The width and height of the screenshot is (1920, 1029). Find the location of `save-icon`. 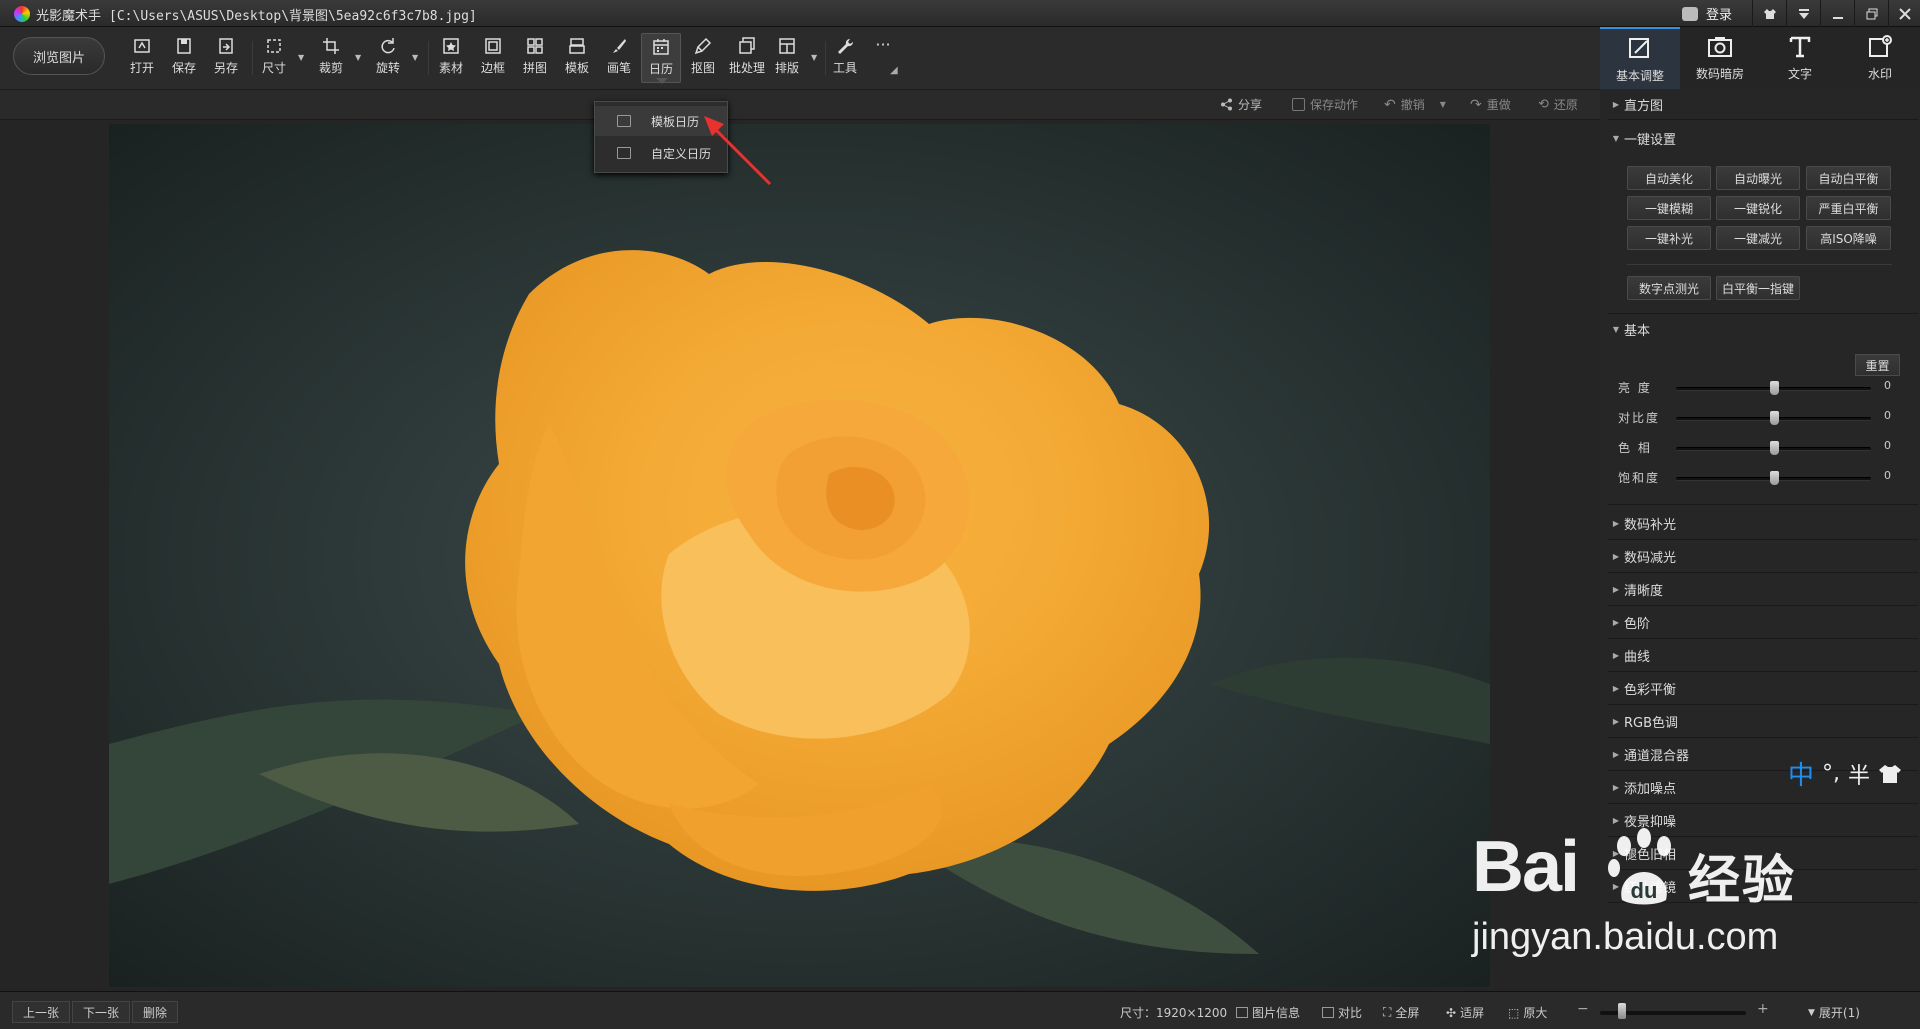

save-icon is located at coordinates (184, 46).